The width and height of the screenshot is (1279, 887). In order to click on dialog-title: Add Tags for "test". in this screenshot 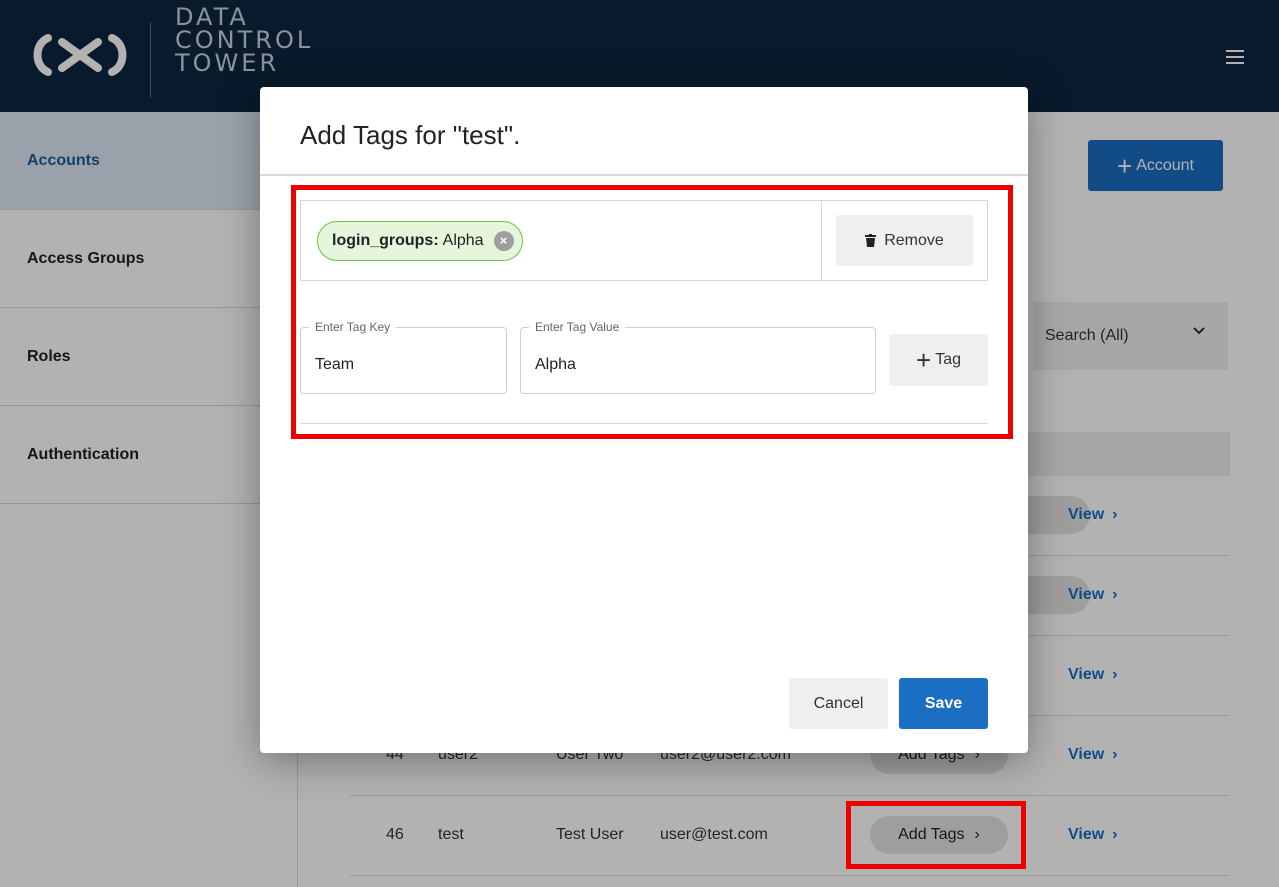, I will do `click(410, 135)`.